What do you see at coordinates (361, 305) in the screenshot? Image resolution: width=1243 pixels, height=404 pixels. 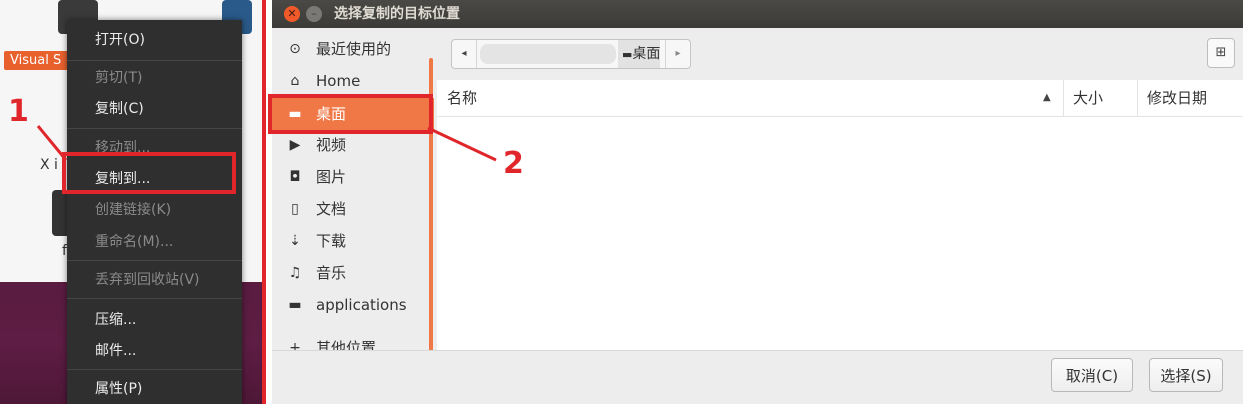 I see `sidebar-item-label: applications` at bounding box center [361, 305].